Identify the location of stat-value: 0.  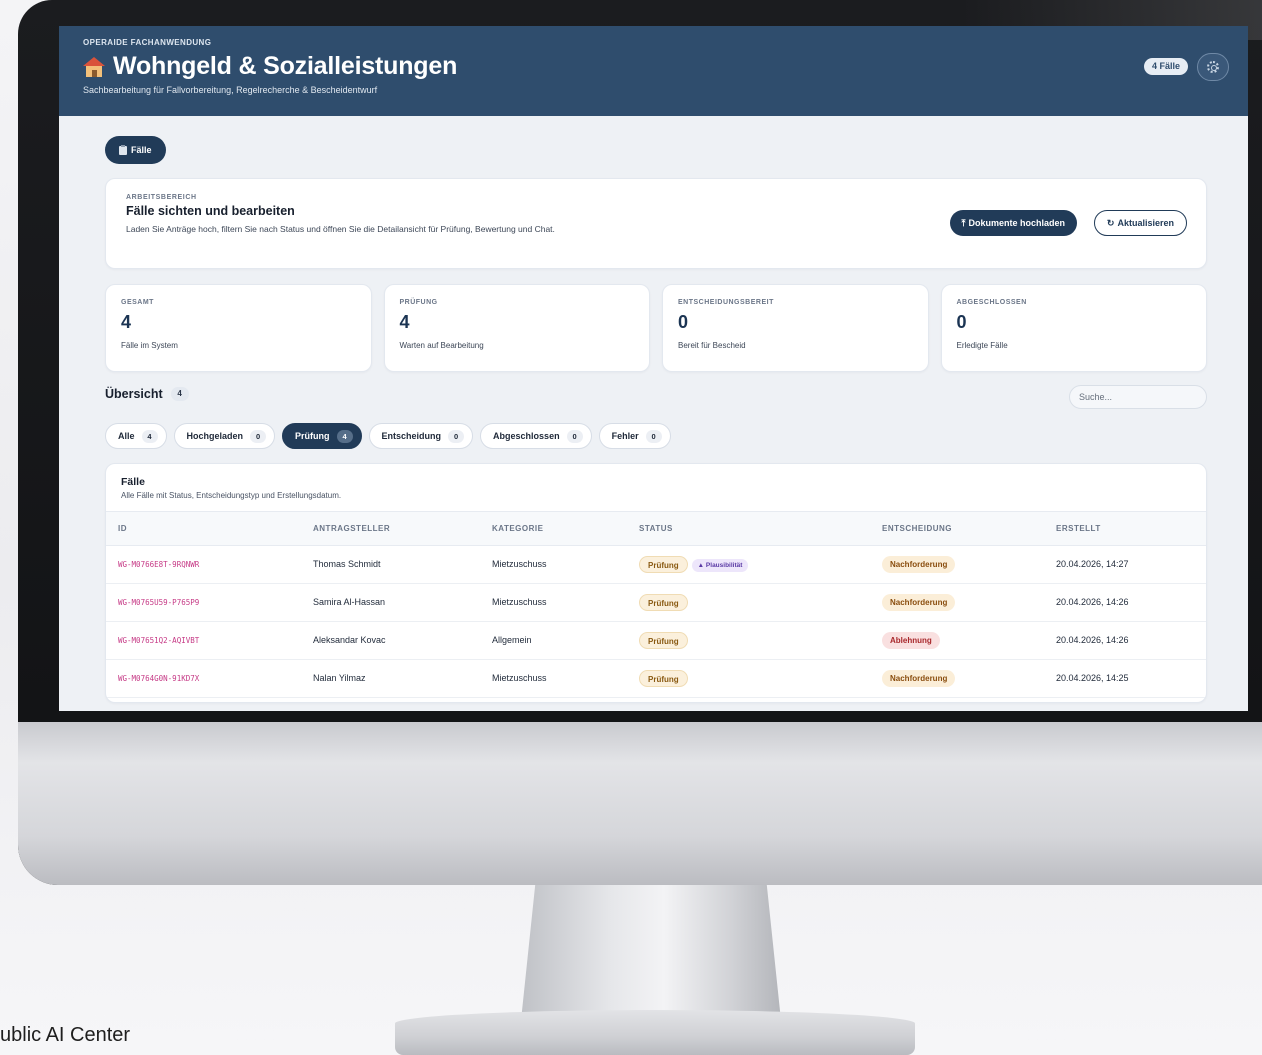
(683, 322).